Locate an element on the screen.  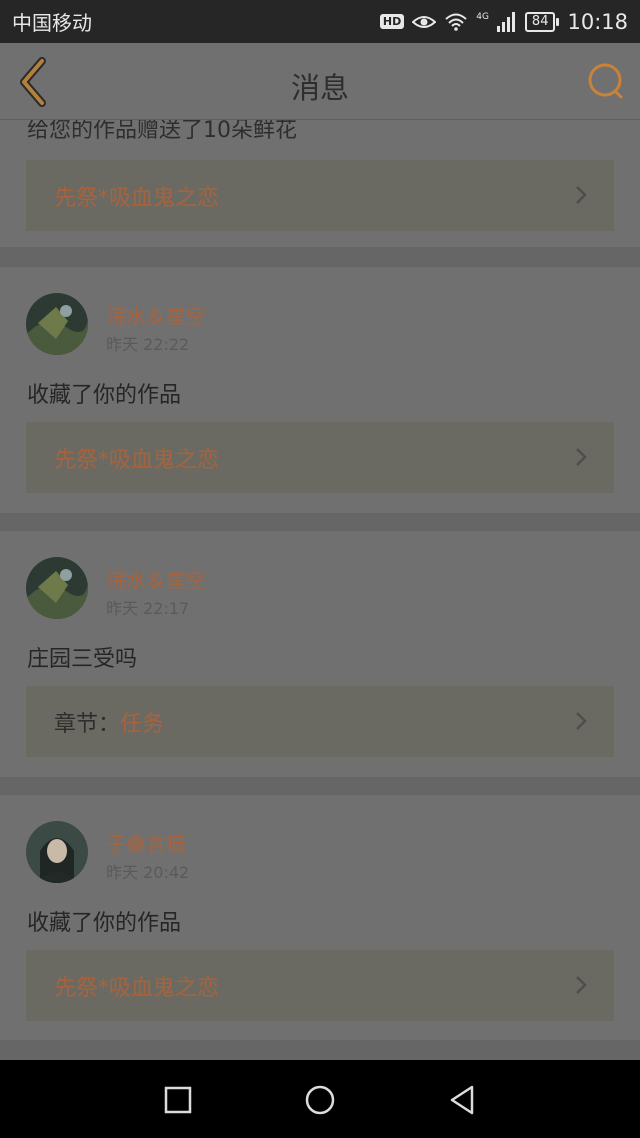
message-card: 给您的作品赠送了10朵鲜花 先祭*吸血鬼之恋 is located at coordinates (320, 183).